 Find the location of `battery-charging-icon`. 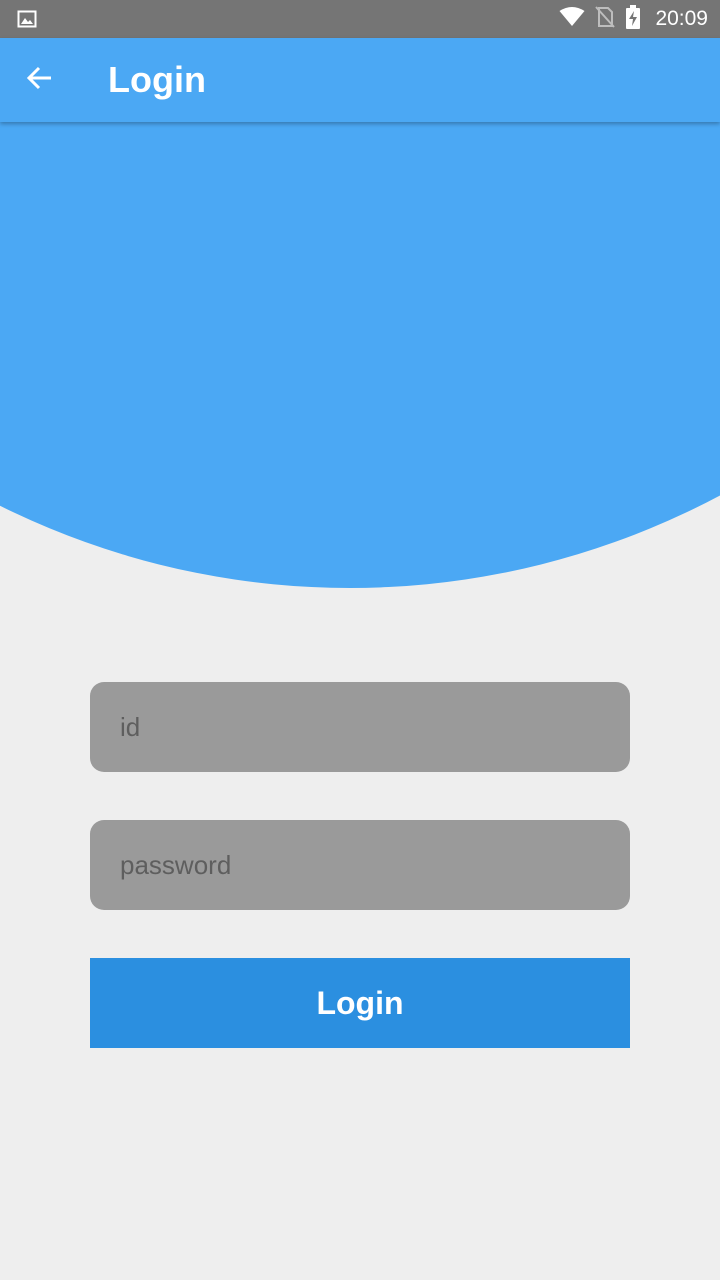

battery-charging-icon is located at coordinates (633, 19).